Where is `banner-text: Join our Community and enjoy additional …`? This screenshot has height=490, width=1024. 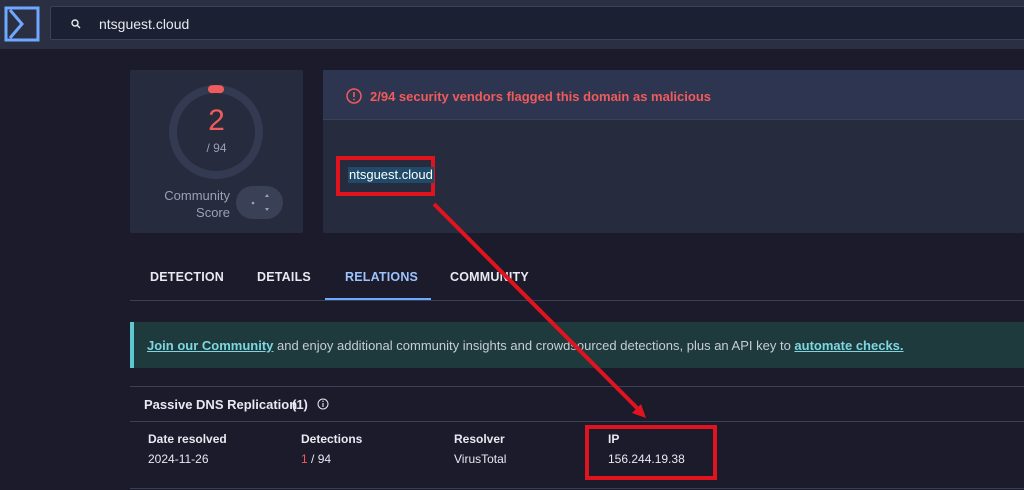 banner-text: Join our Community and enjoy additional … is located at coordinates (525, 345).